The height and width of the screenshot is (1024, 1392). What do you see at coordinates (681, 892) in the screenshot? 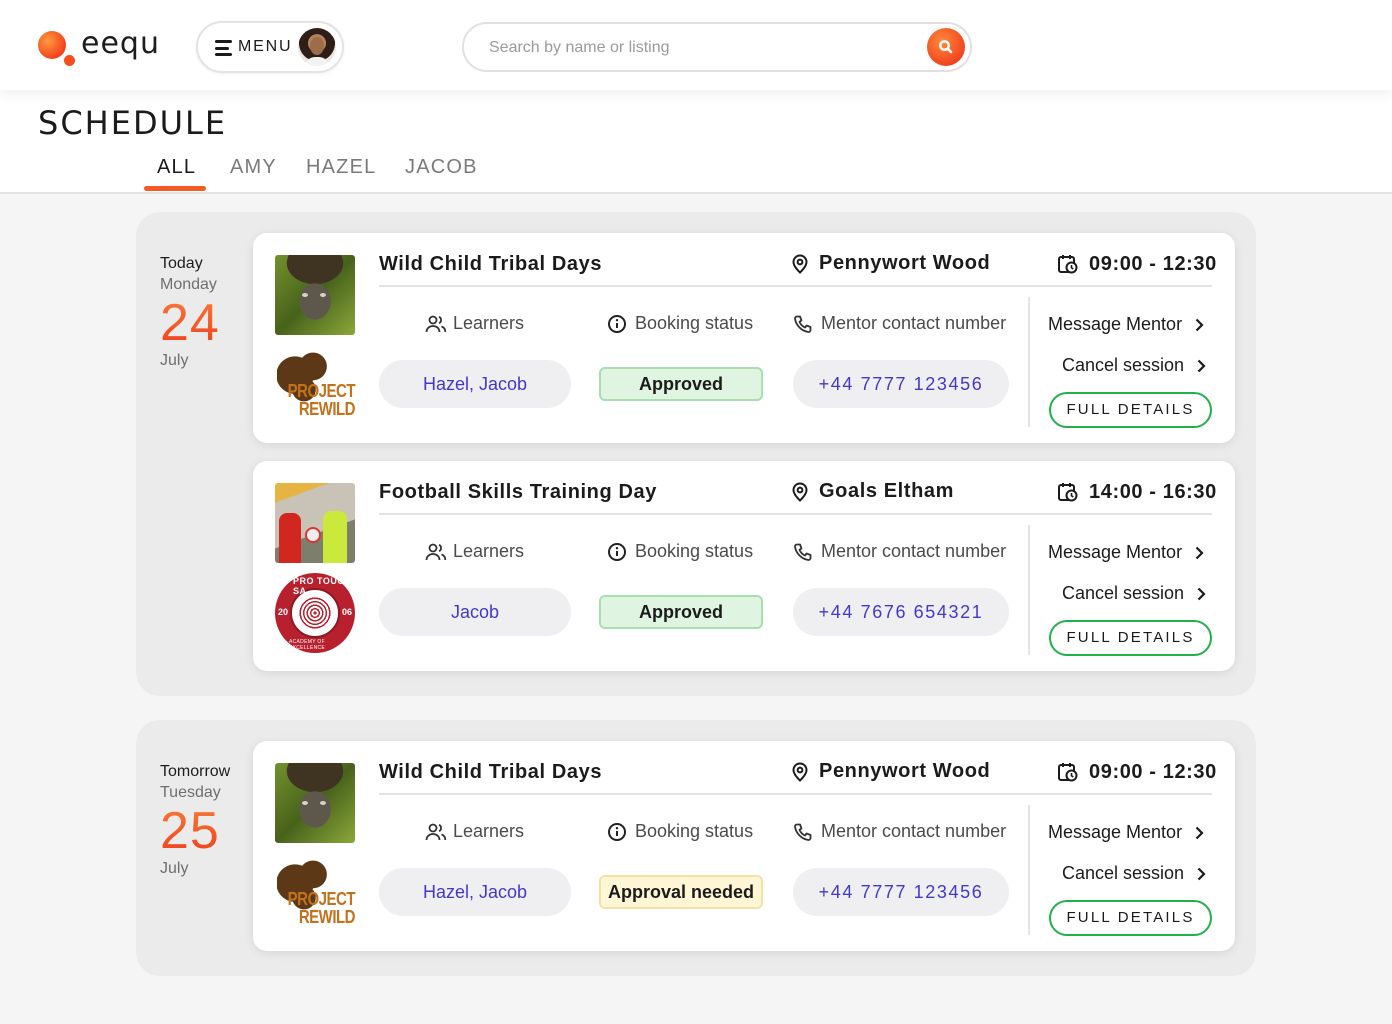
I see `status-badge: Approval needed` at bounding box center [681, 892].